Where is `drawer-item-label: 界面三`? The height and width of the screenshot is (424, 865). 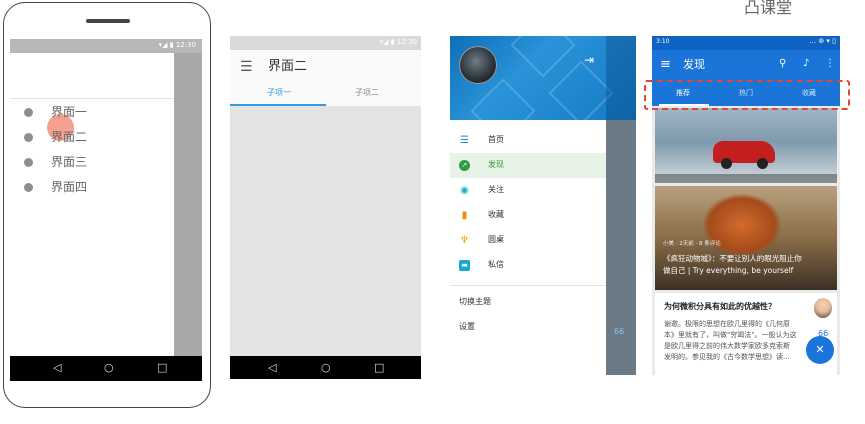
drawer-item-label: 界面三 is located at coordinates (69, 162).